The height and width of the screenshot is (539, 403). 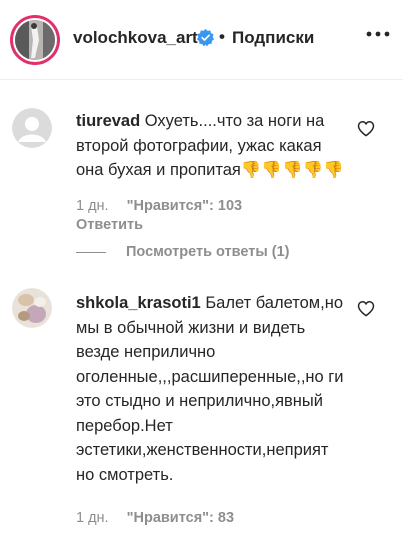 I want to click on post-header: volochkova_art • Подписки, so click(x=201, y=40).